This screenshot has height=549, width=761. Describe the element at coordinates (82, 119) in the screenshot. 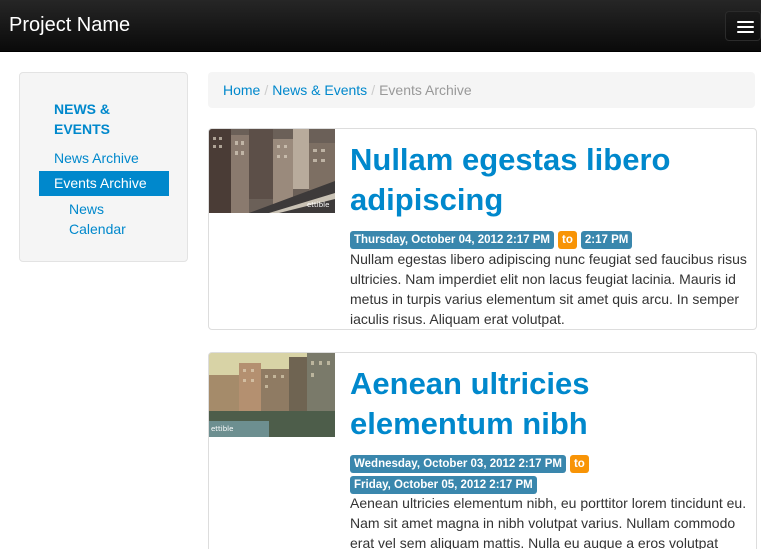

I see `sidebar-heading: NEWS & EVENTS` at that location.